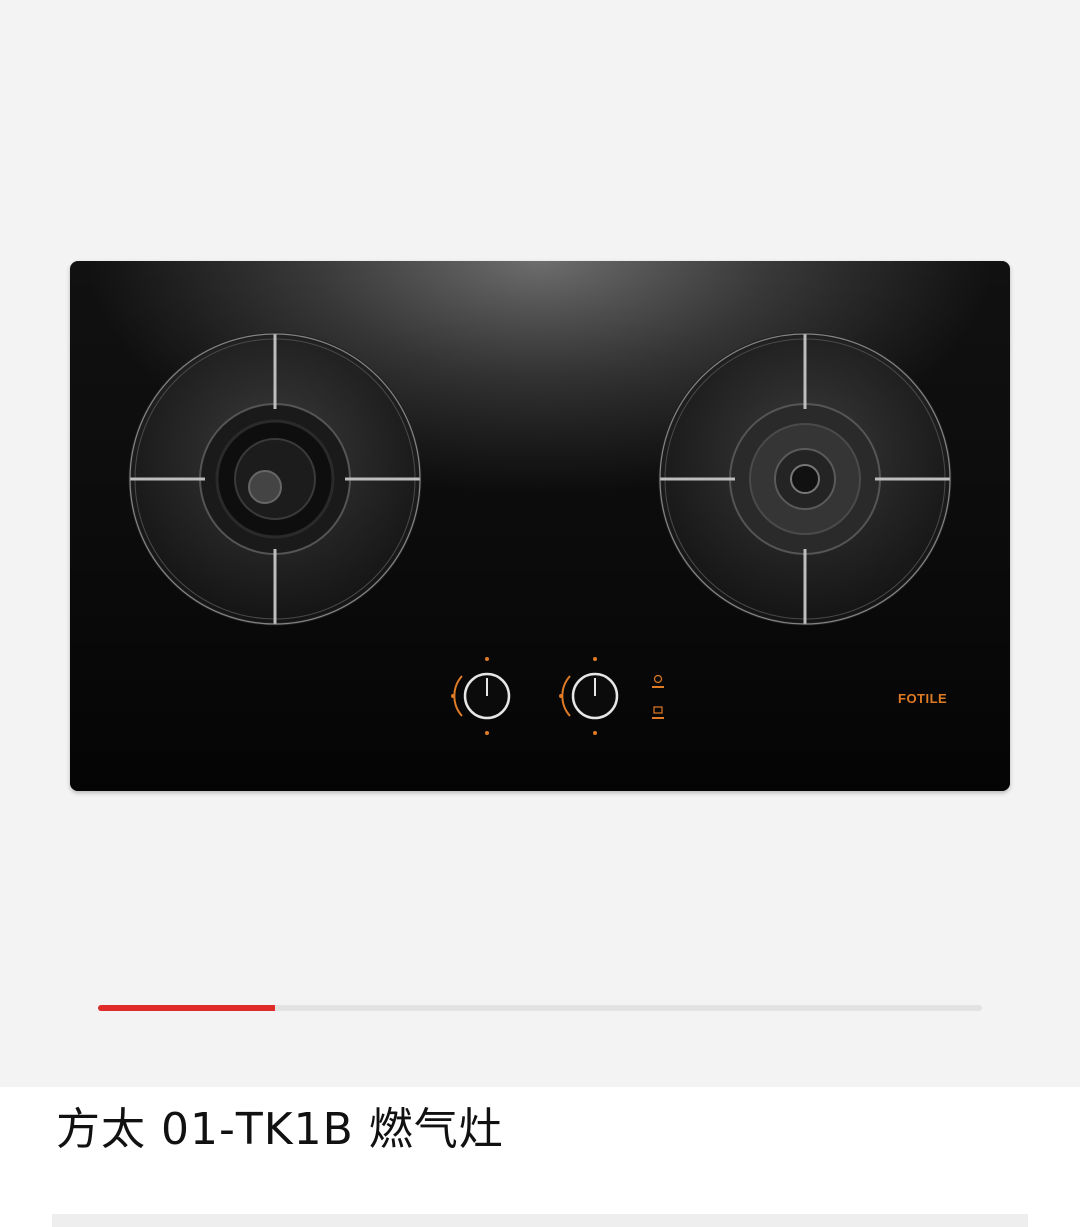 The height and width of the screenshot is (1227, 1080). What do you see at coordinates (658, 681) in the screenshot?
I see `flame-indicator-icon` at bounding box center [658, 681].